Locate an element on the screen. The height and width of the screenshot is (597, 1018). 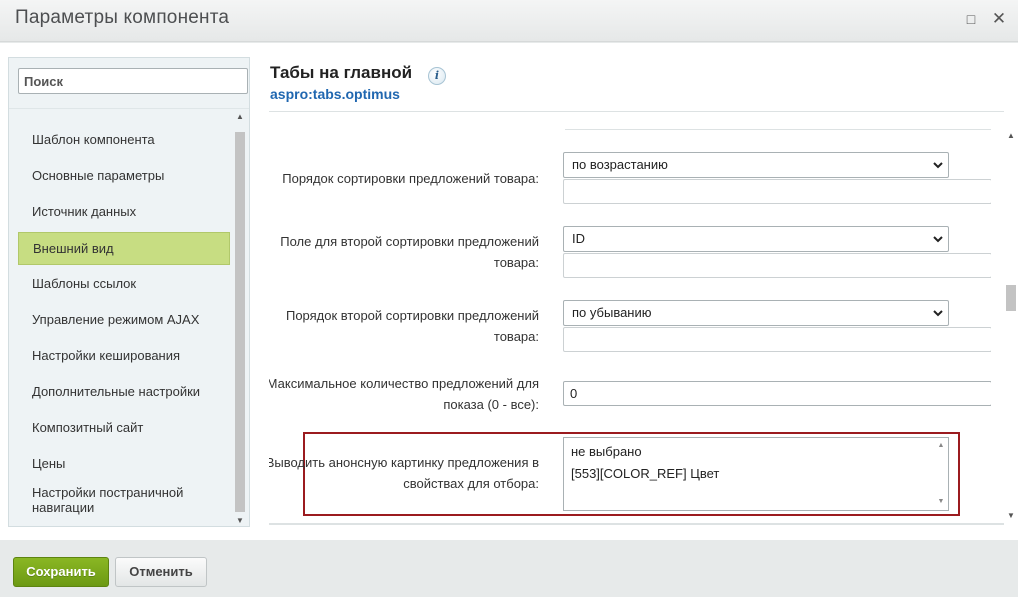
sidebar-item-url-templates: Шаблоны ссылок is located at coordinates (124, 284).